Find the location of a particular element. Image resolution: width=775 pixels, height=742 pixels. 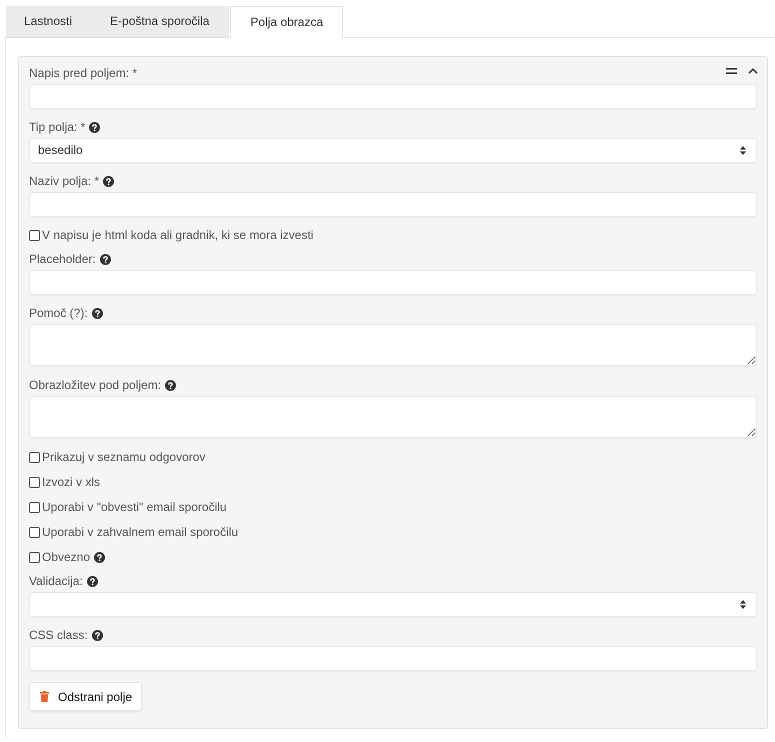

drag-handle-icon is located at coordinates (731, 71).